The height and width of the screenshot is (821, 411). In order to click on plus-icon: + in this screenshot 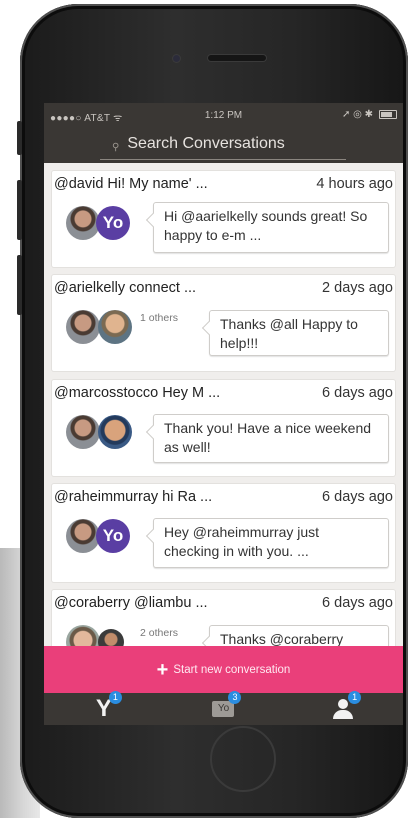, I will do `click(162, 669)`.